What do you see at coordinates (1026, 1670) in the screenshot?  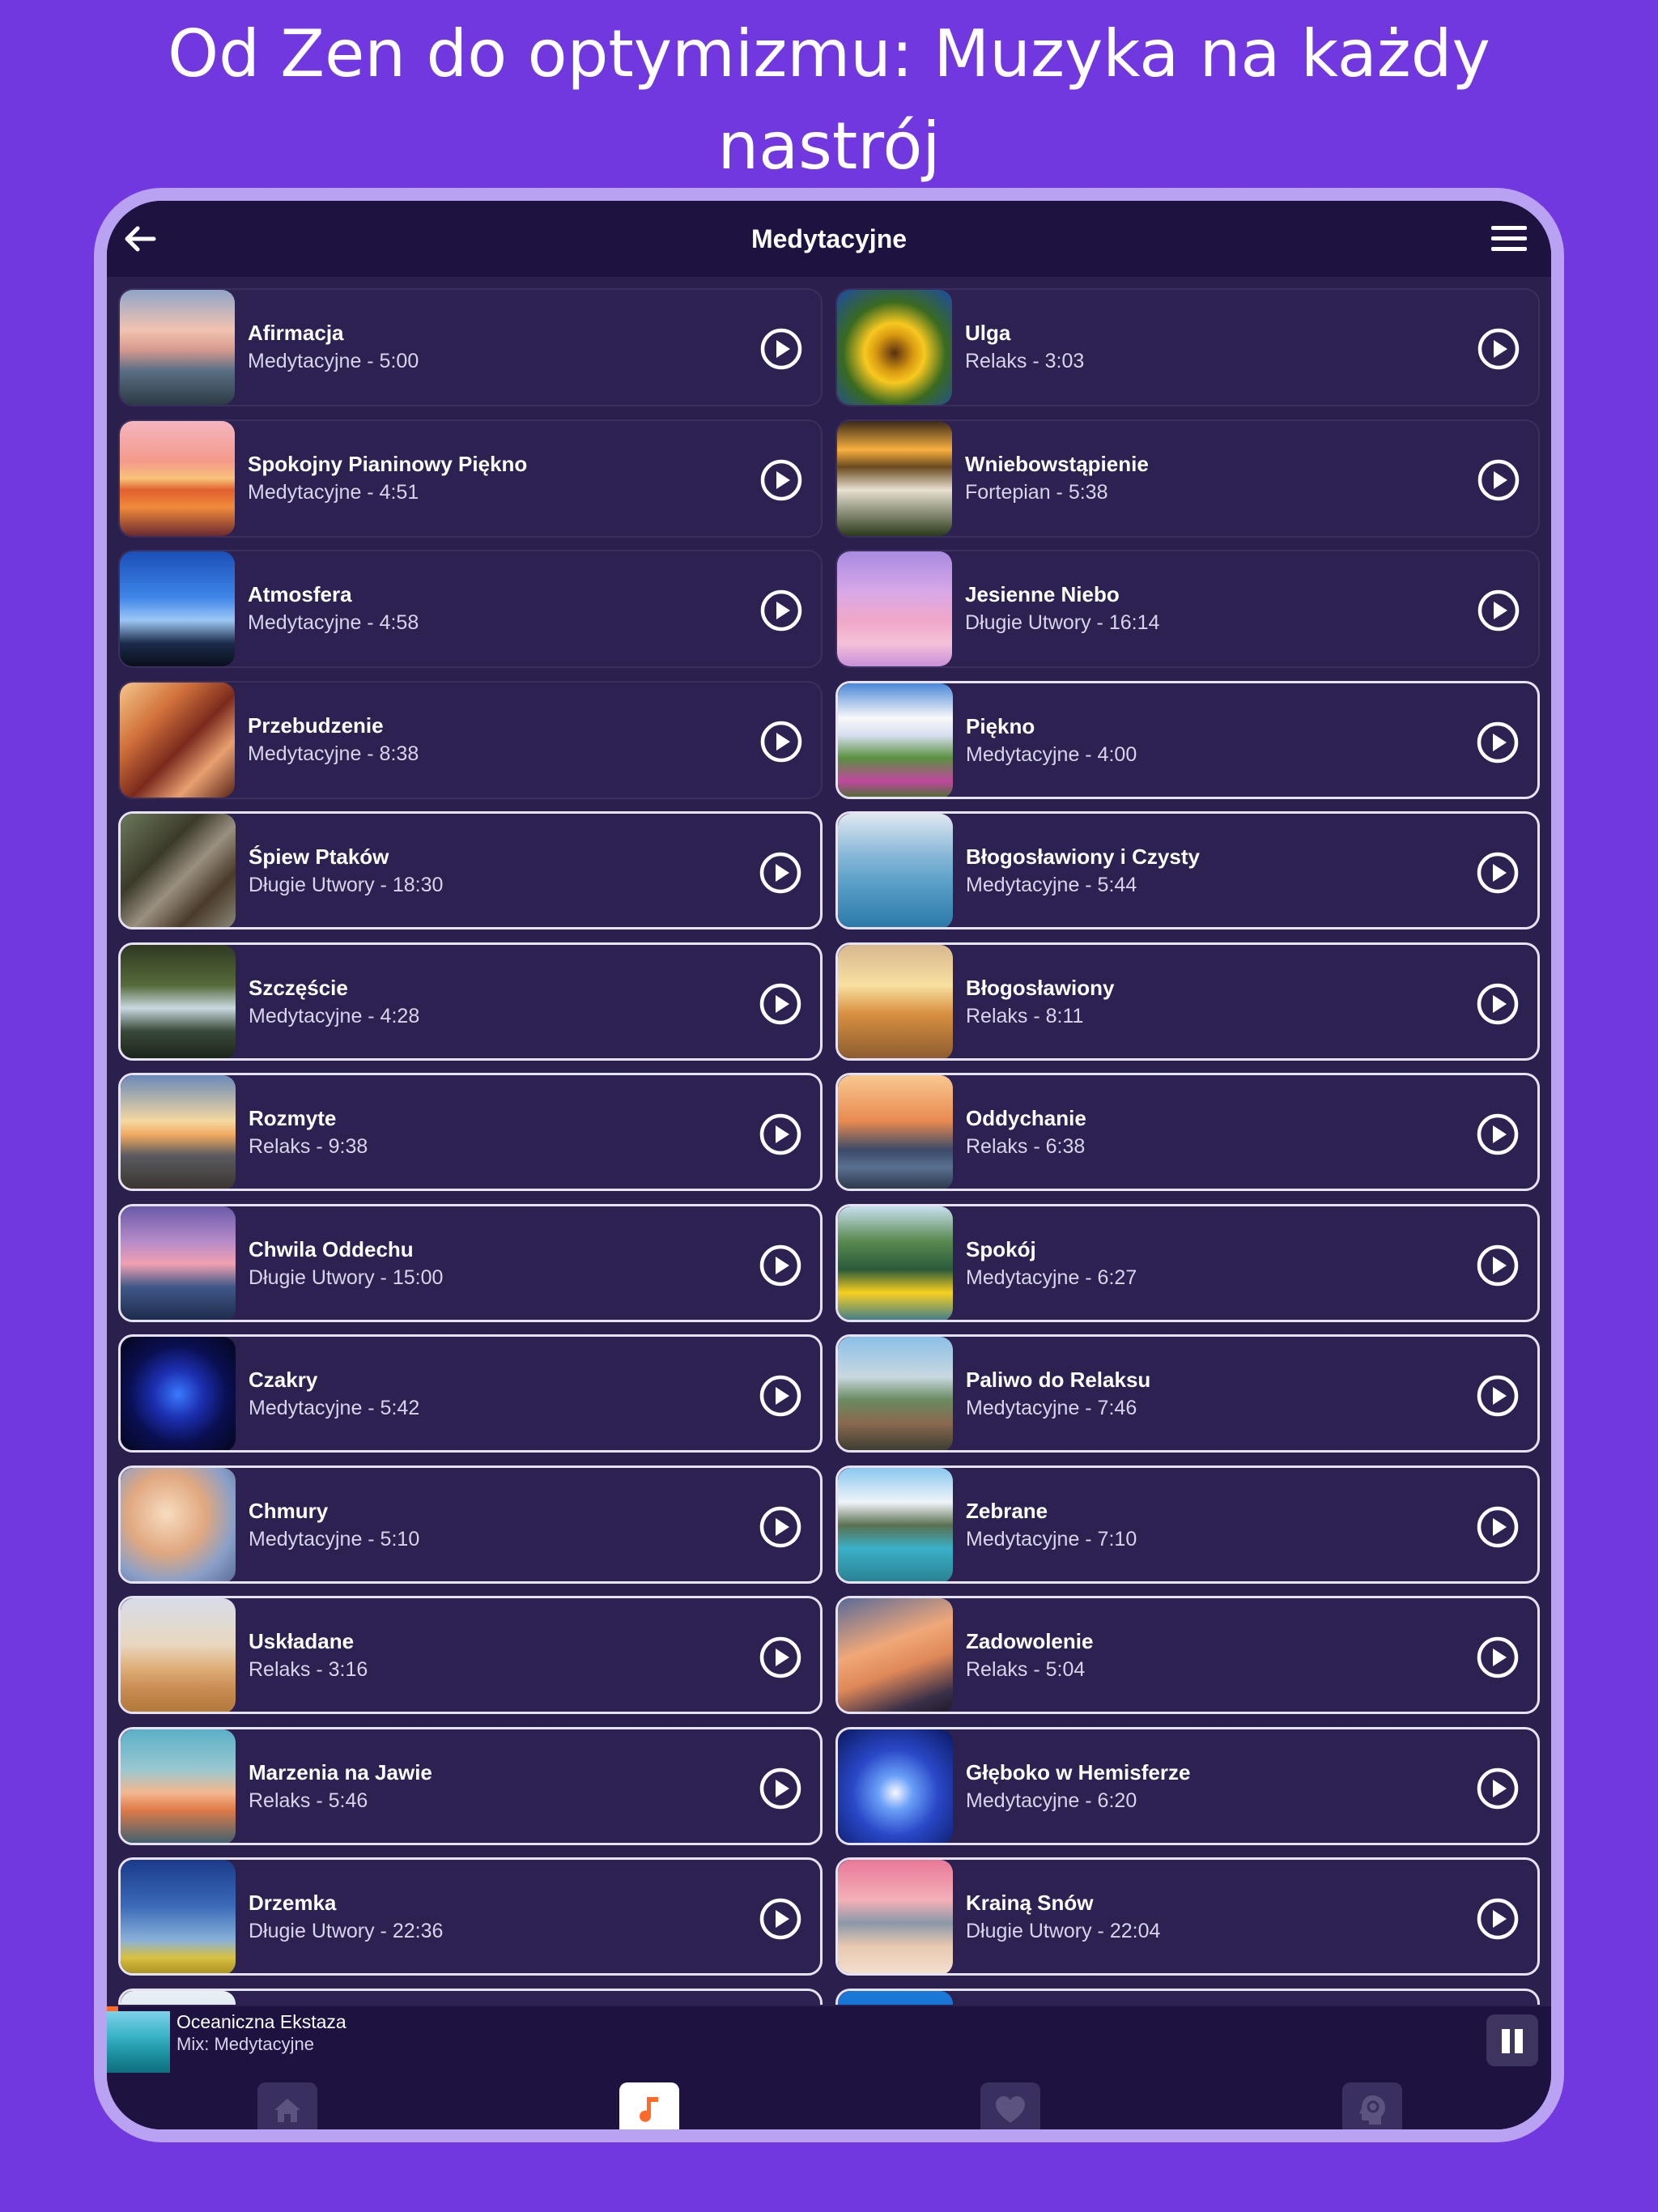 I see `track-subtitle: Relaks - 5:04` at bounding box center [1026, 1670].